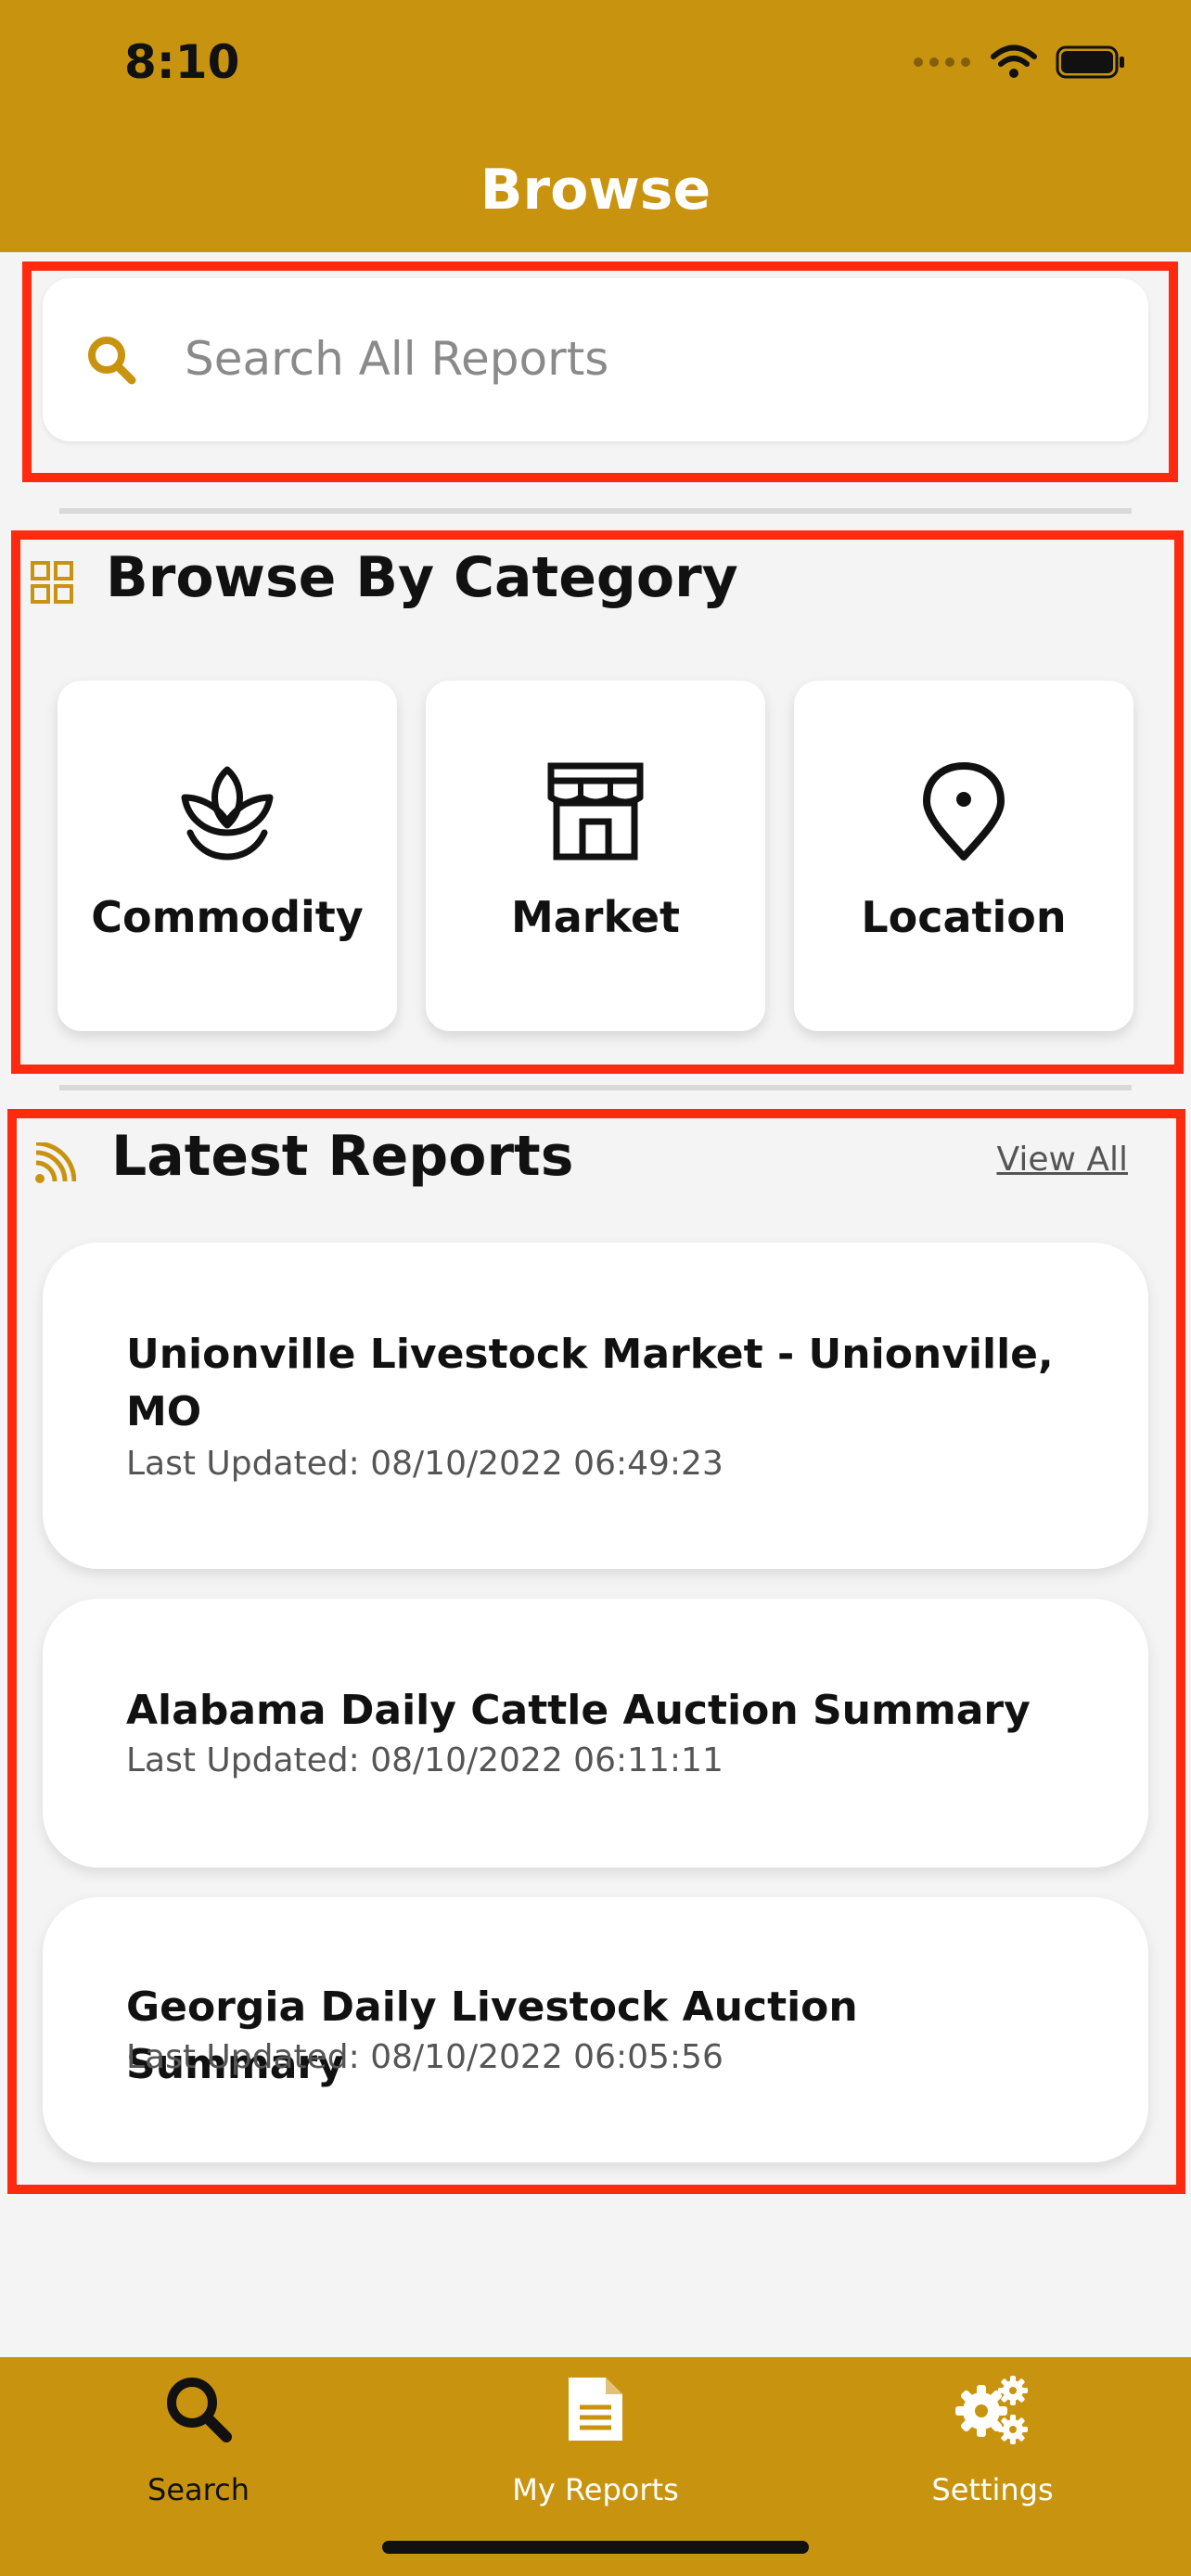 The height and width of the screenshot is (2576, 1191). What do you see at coordinates (595, 2489) in the screenshot?
I see `tab-label: My Reports` at bounding box center [595, 2489].